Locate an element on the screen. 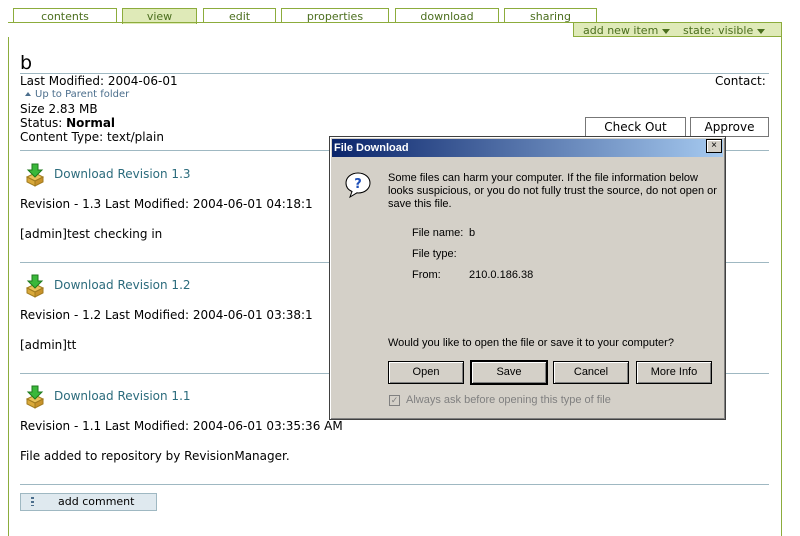 The width and height of the screenshot is (800, 536). state-menu: state: visible is located at coordinates (724, 30).